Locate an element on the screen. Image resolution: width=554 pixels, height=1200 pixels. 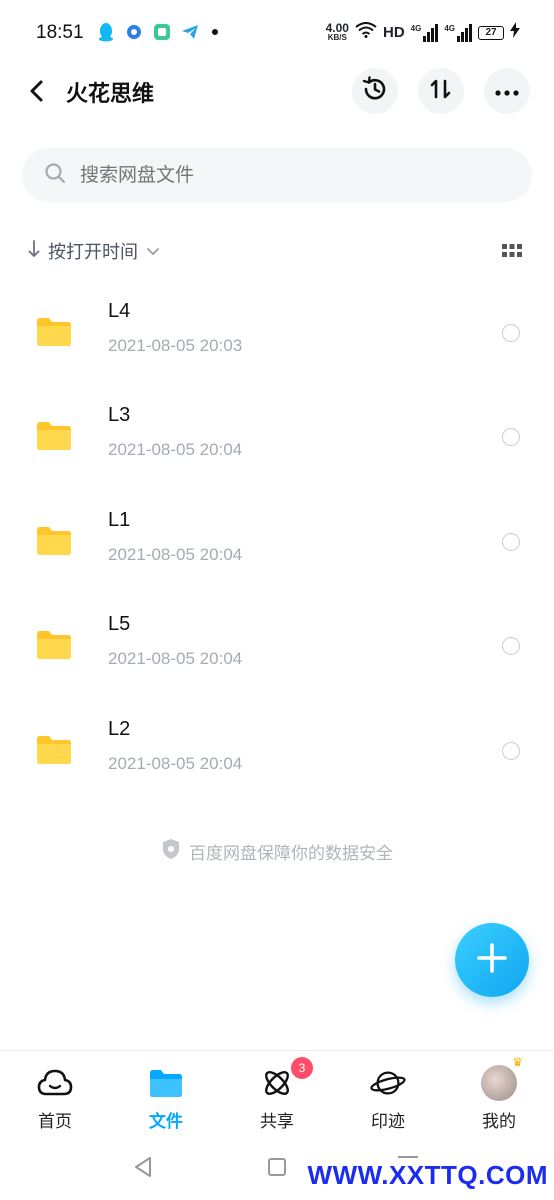
more-options-button is located at coordinates (507, 91).